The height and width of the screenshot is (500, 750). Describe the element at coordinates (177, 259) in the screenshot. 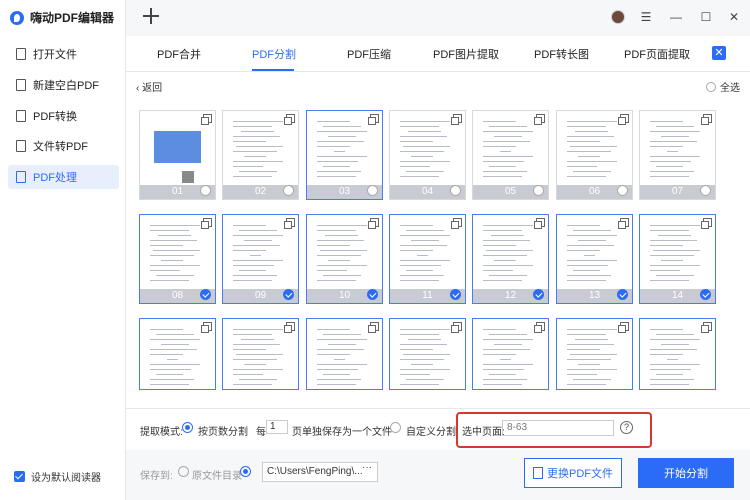

I see `page-thumbnail: 08` at that location.